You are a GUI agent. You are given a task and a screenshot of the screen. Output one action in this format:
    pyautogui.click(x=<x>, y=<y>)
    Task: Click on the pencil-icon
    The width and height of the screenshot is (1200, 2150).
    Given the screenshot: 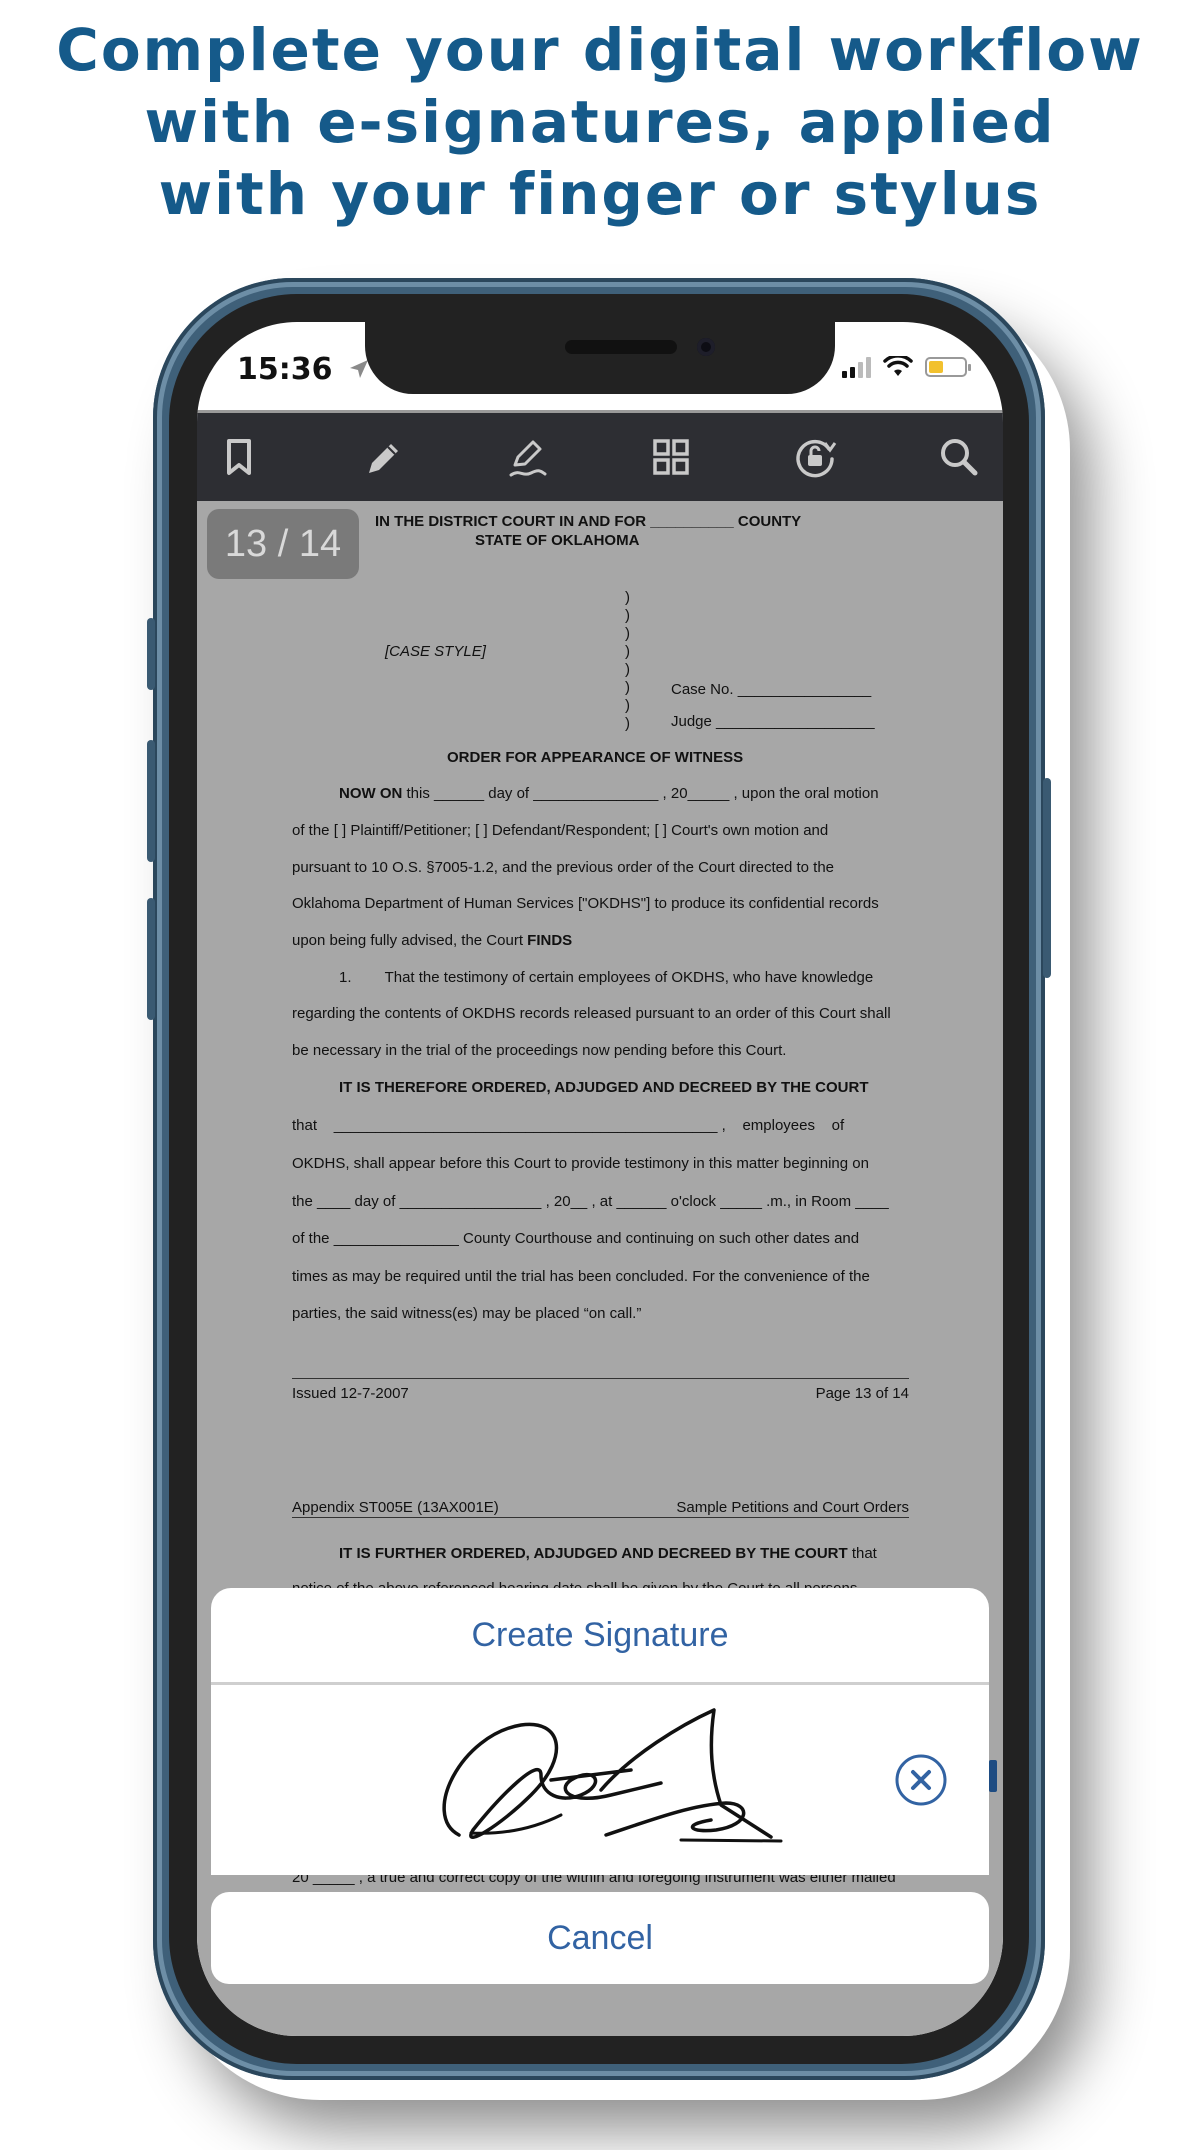 What is the action you would take?
    pyautogui.click(x=383, y=457)
    